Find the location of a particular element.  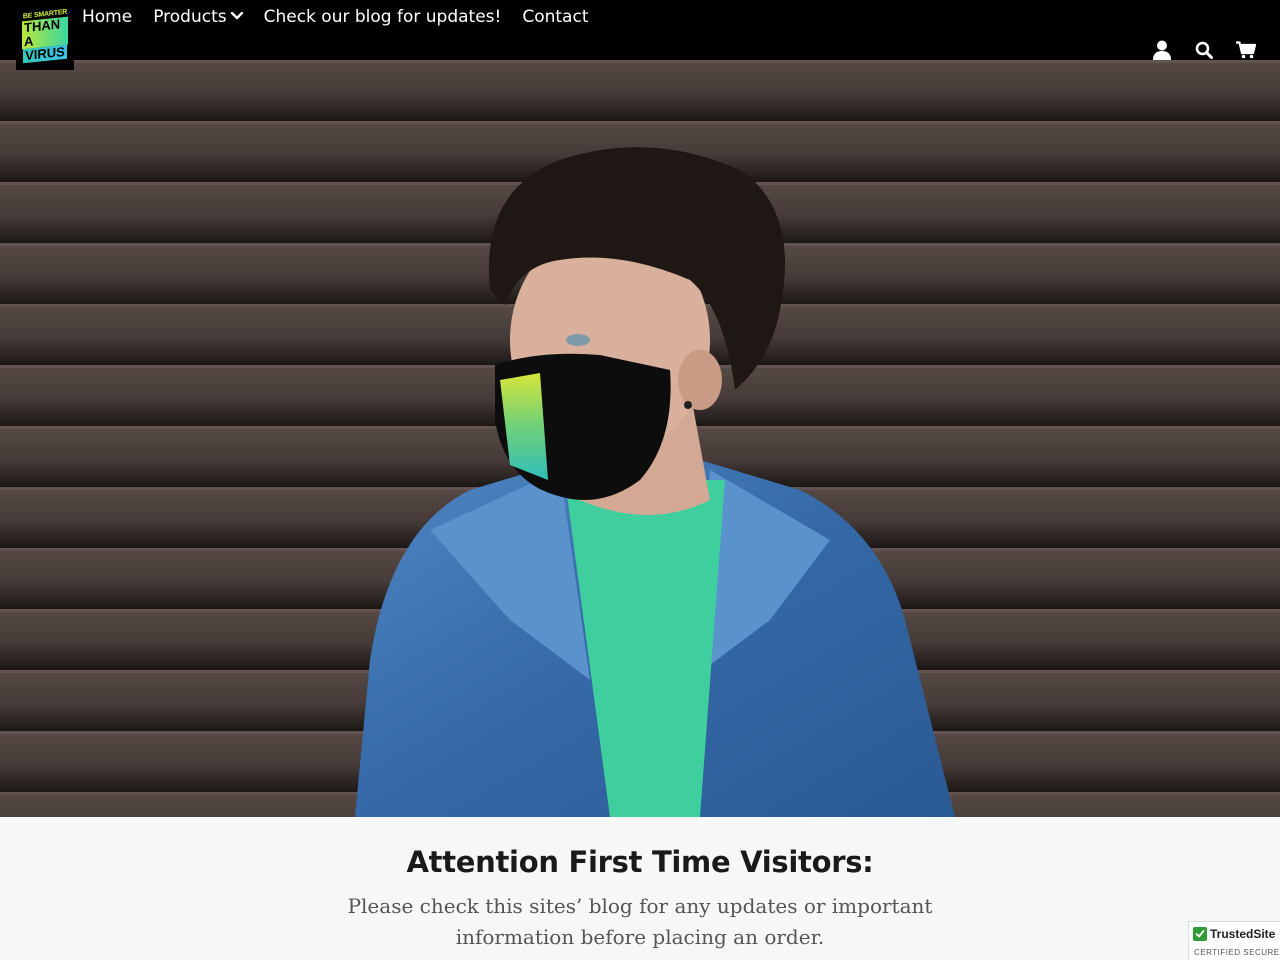

badge-top-row: TrustedSite is located at coordinates (1234, 934).